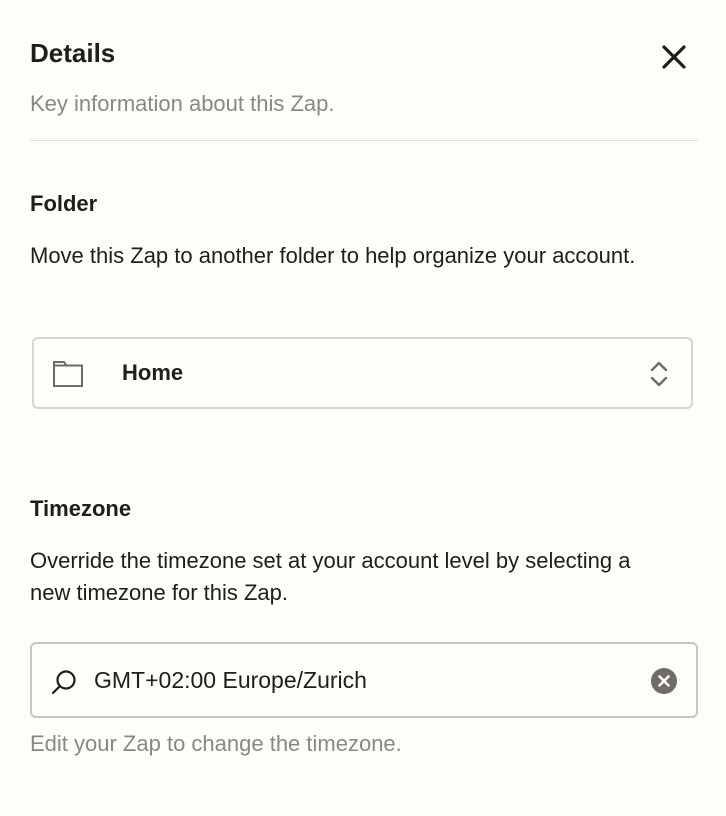  I want to click on timezone-help-text: Edit your Zap to change the timezone., so click(216, 743).